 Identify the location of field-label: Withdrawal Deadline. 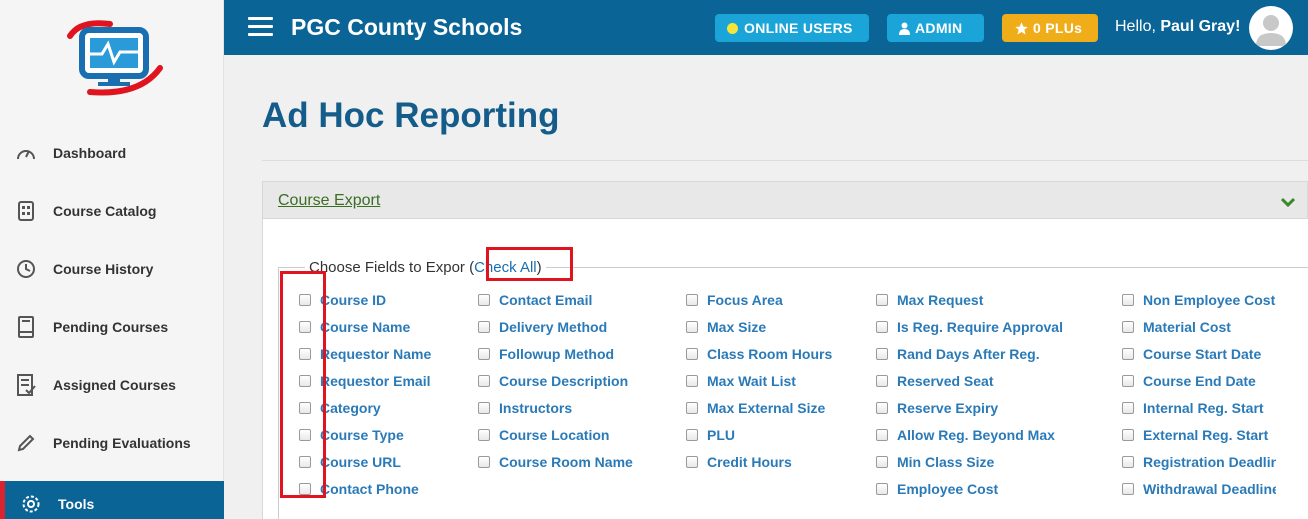
(1209, 488).